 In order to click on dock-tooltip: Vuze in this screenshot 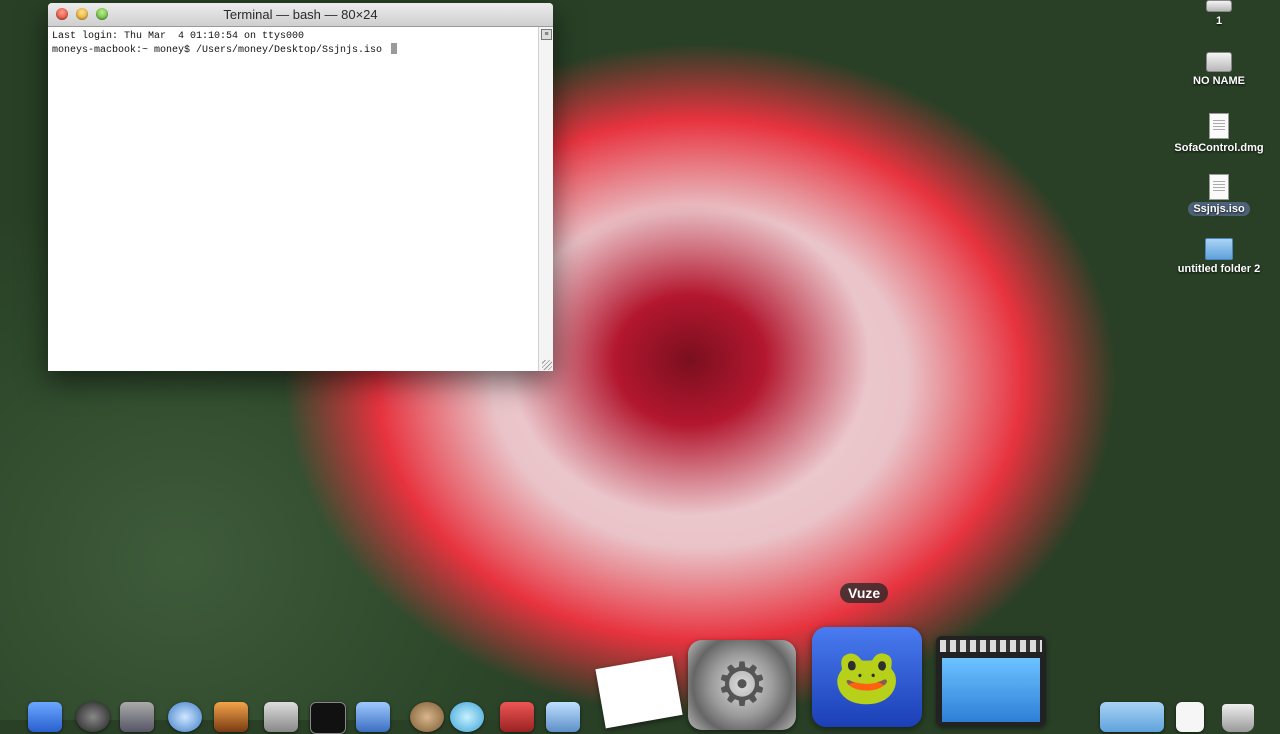, I will do `click(864, 593)`.